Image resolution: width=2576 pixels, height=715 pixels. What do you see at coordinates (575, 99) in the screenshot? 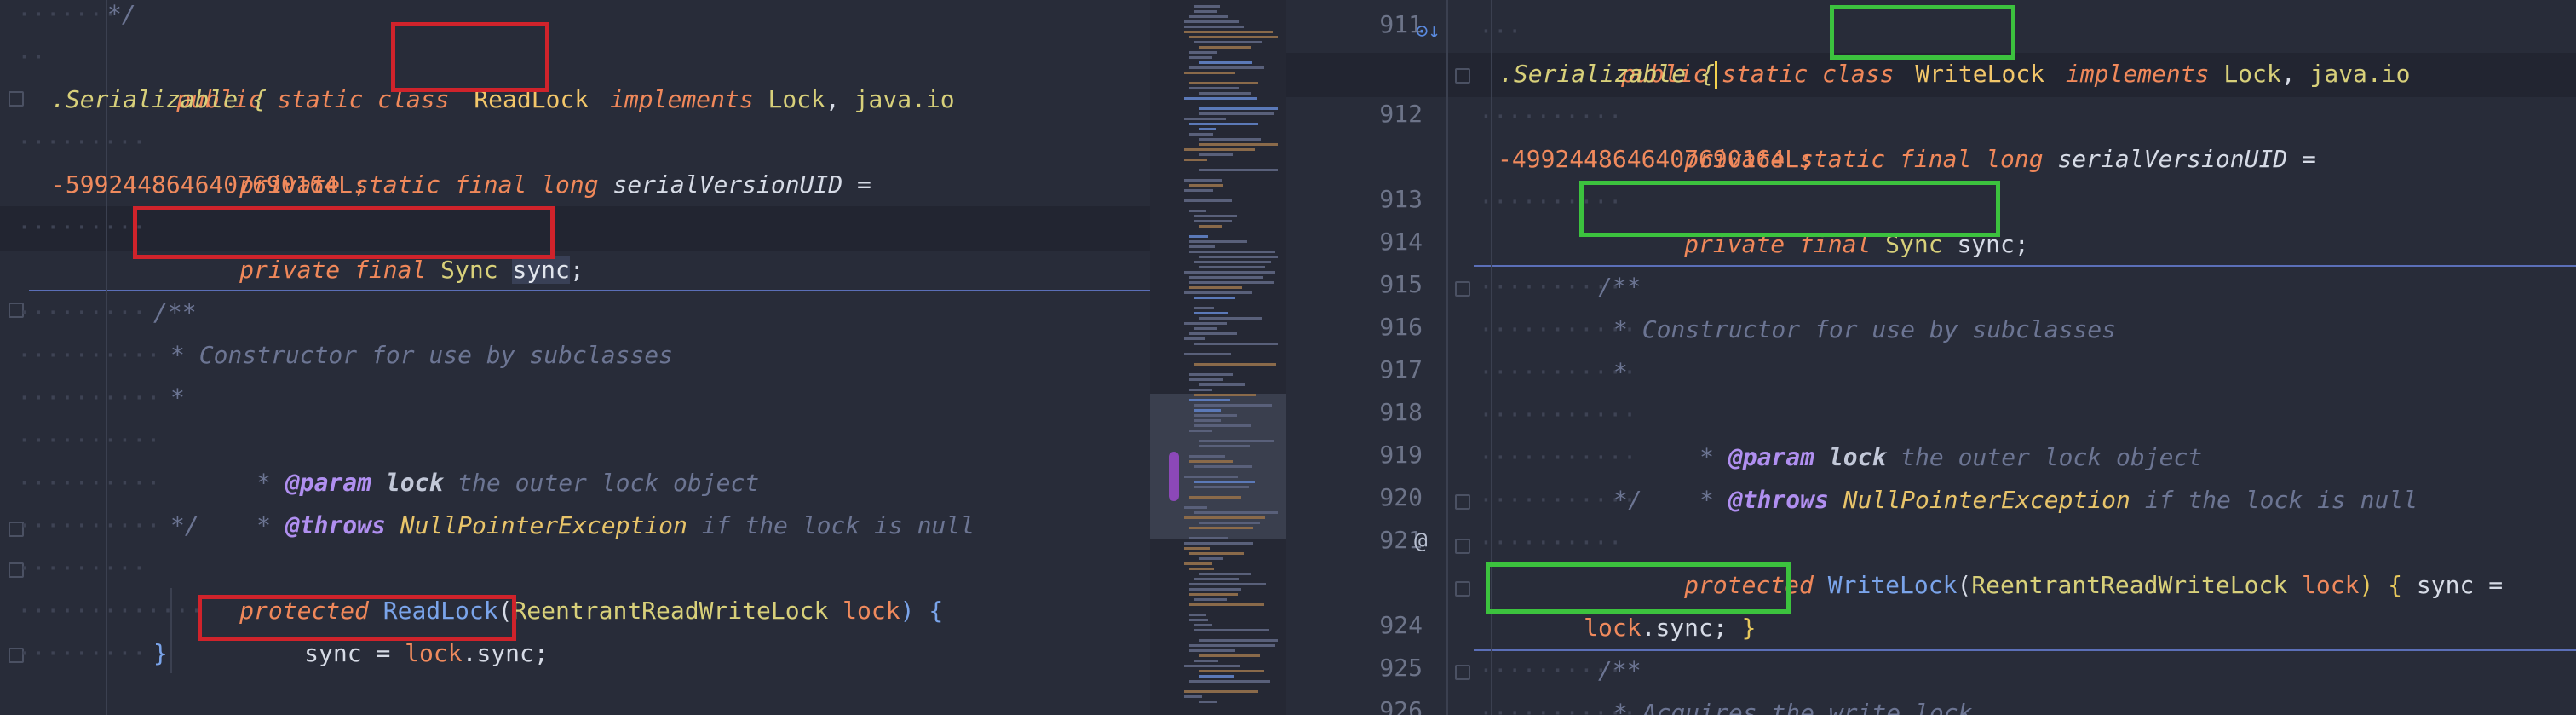
I see `code-line: .Serializable {` at bounding box center [575, 99].